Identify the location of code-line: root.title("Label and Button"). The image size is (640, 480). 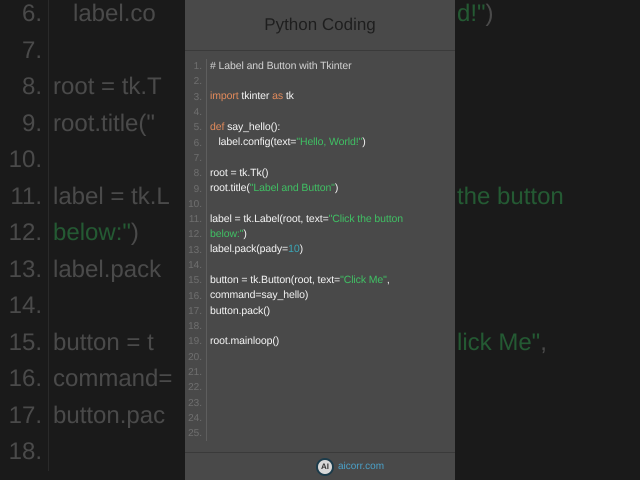
(274, 188).